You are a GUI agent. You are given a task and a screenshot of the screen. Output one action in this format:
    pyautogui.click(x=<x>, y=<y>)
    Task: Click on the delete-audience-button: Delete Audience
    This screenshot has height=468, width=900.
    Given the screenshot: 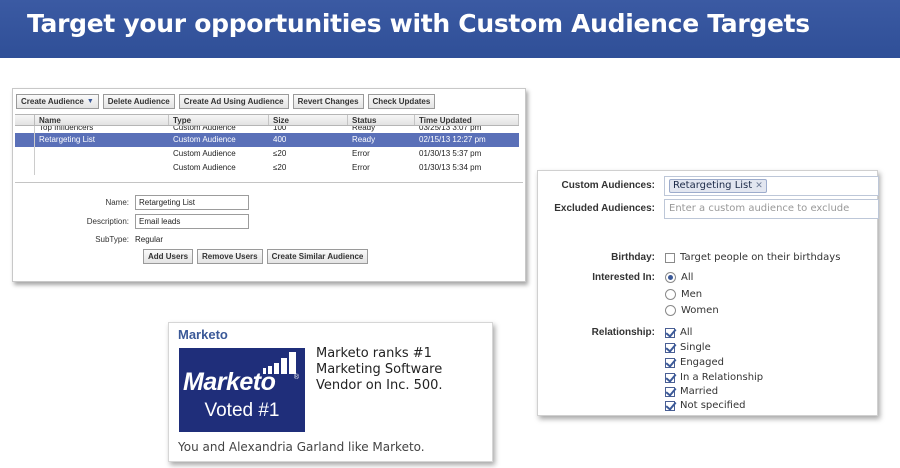 What is the action you would take?
    pyautogui.click(x=138, y=101)
    